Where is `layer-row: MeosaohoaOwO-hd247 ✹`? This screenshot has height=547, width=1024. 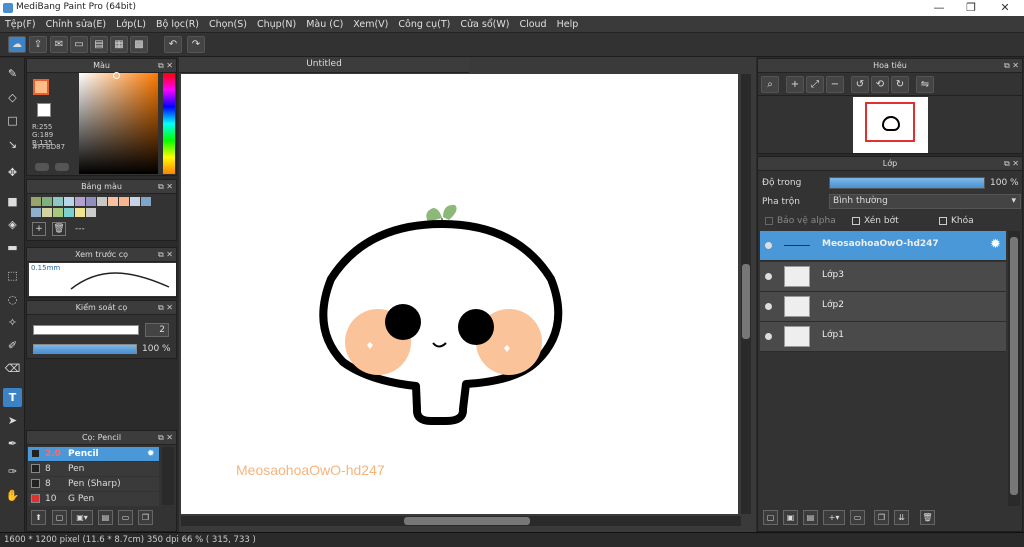 layer-row: MeosaohoaOwO-hd247 ✹ is located at coordinates (883, 246).